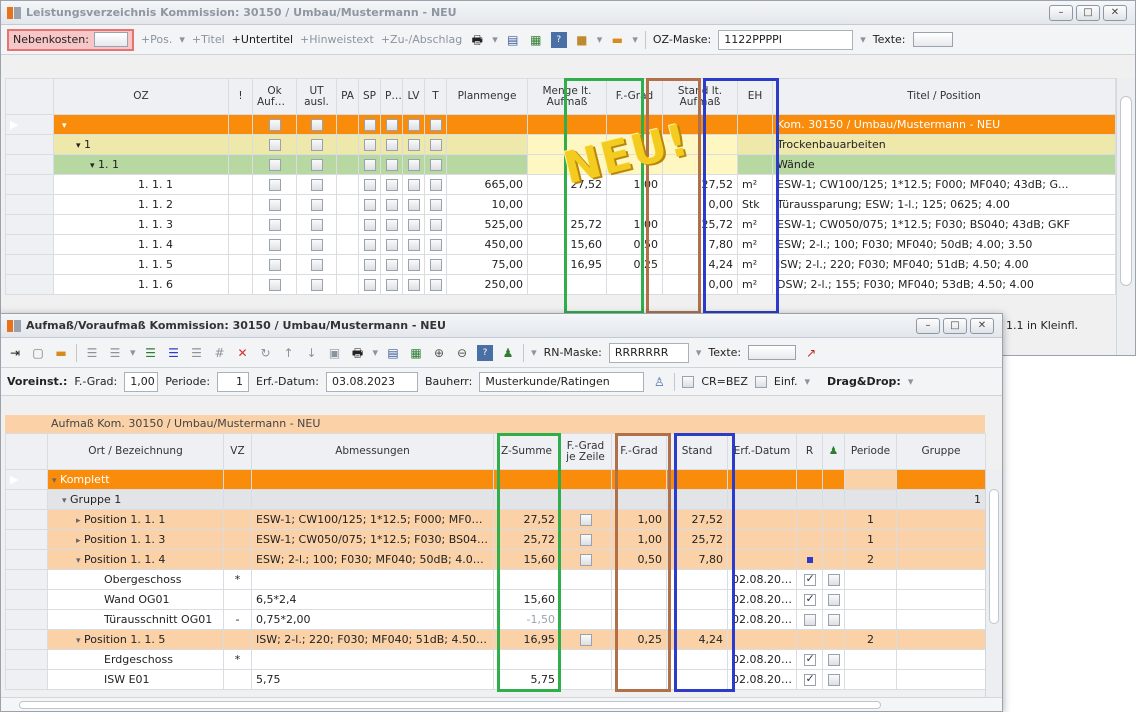  I want to click on menge-cell, so click(567, 204).